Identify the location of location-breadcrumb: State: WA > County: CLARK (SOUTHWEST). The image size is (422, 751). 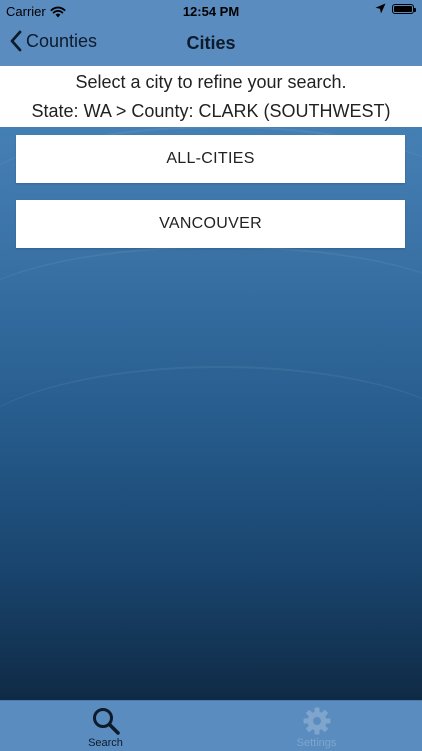
(211, 111).